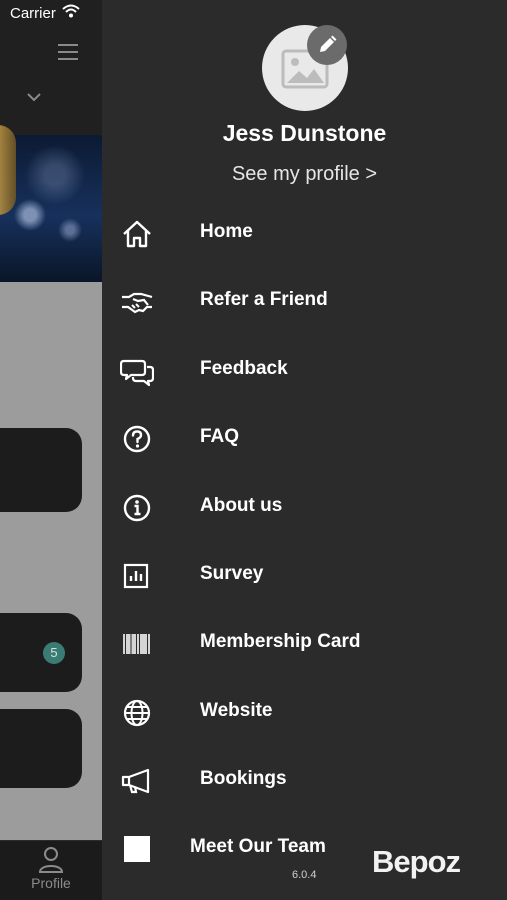 This screenshot has width=507, height=900. Describe the element at coordinates (304, 713) in the screenshot. I see `menu-item-website: Website` at that location.